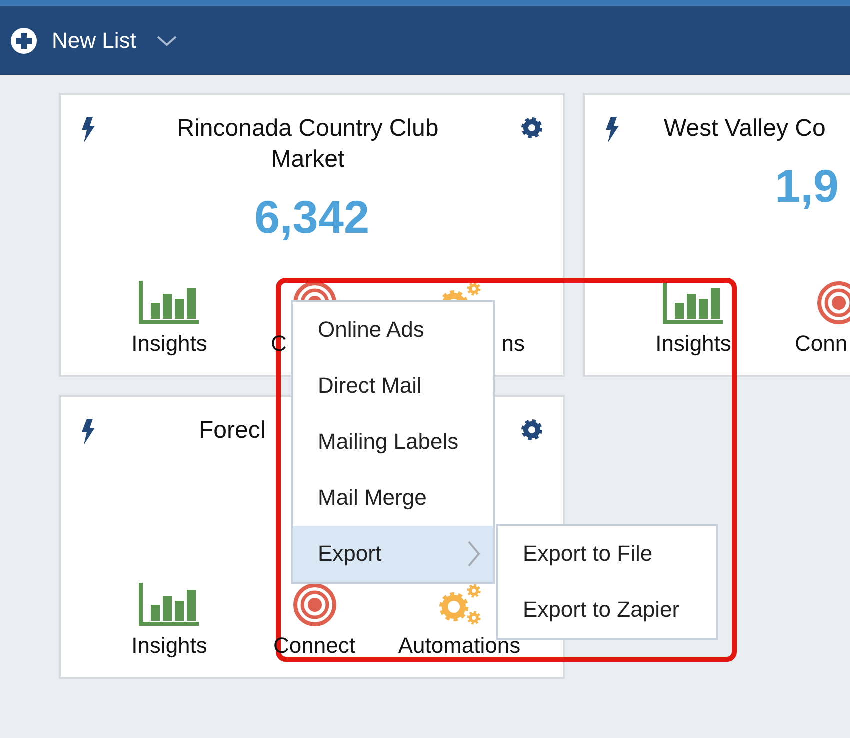 Image resolution: width=850 pixels, height=738 pixels. What do you see at coordinates (94, 40) in the screenshot?
I see `new-list-button: New List` at bounding box center [94, 40].